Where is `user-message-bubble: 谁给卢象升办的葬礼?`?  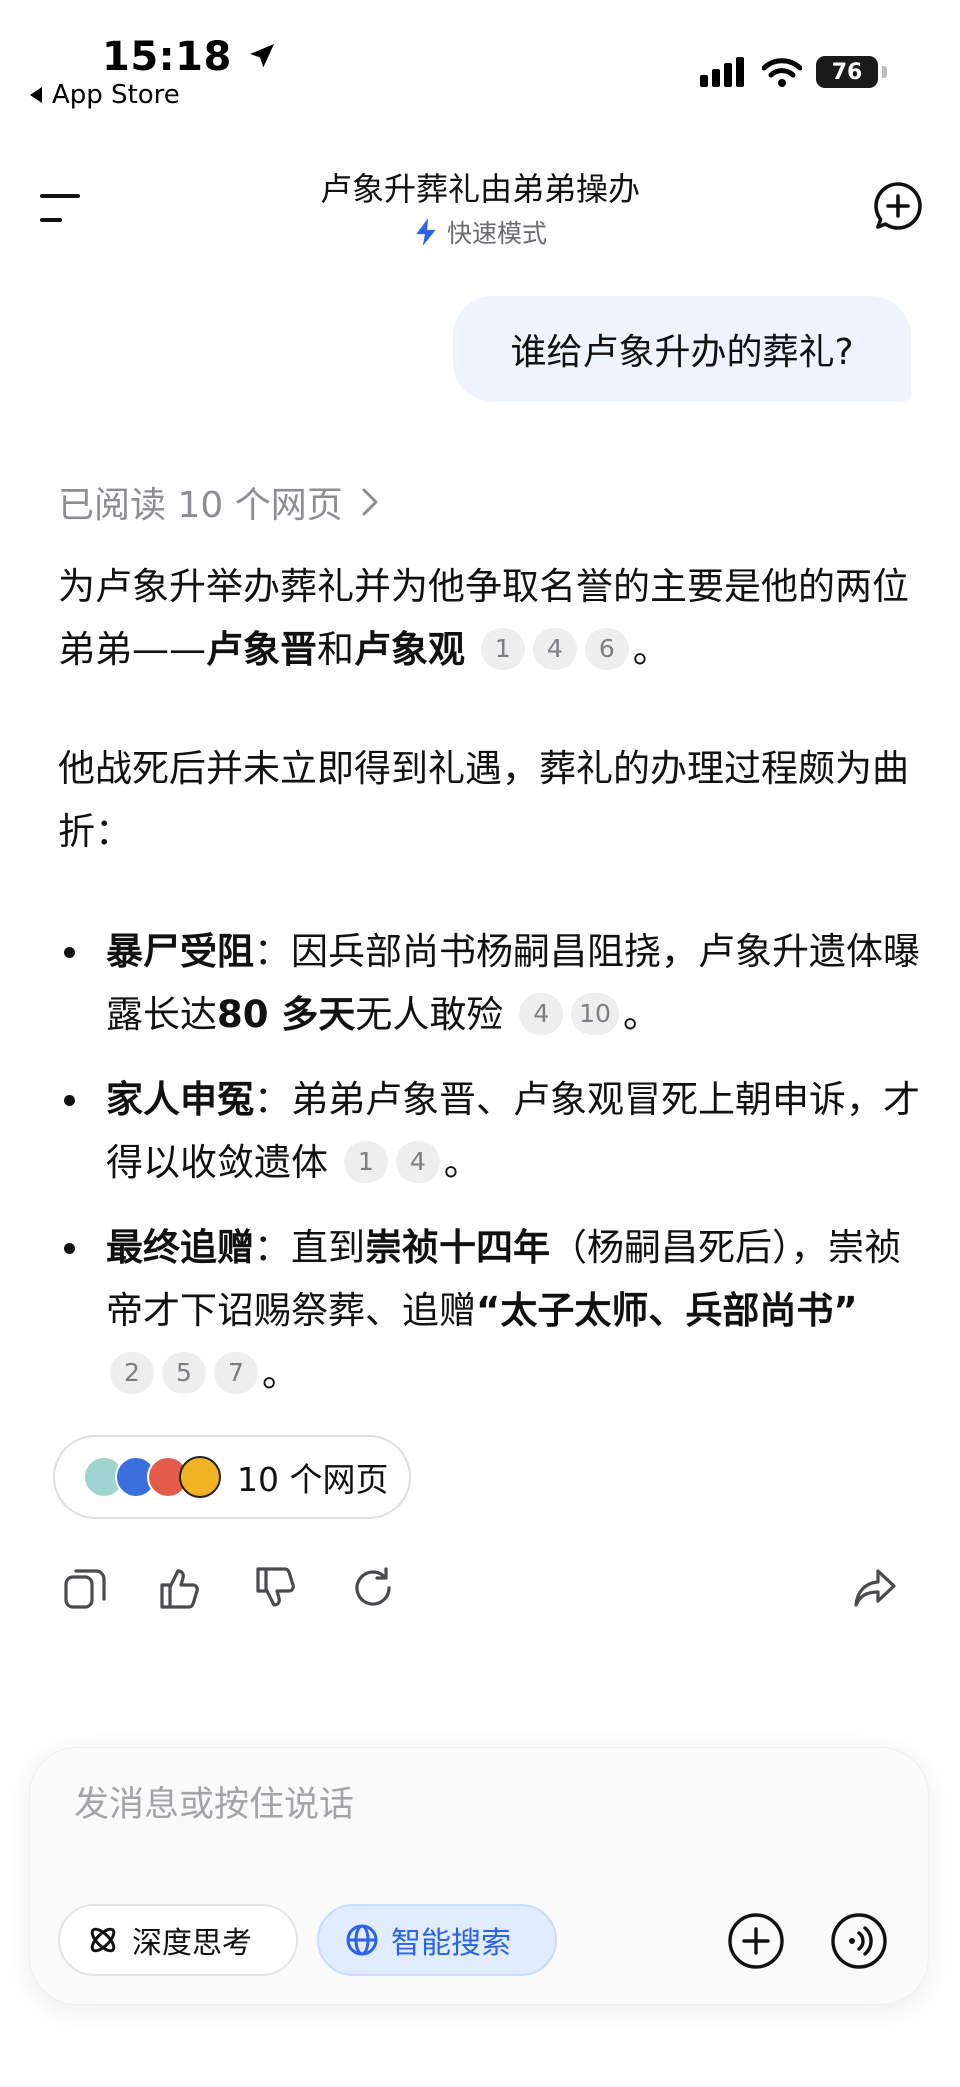 user-message-bubble: 谁给卢象升办的葬礼? is located at coordinates (682, 349).